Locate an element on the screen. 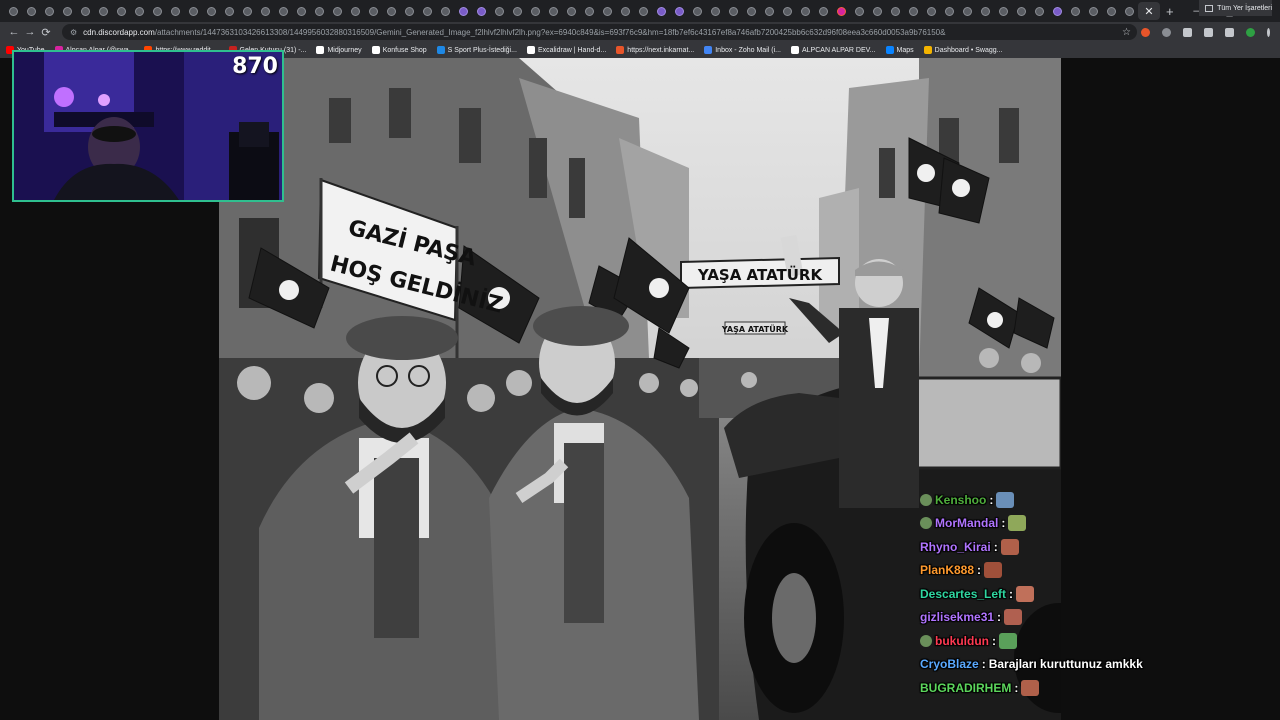  chat-message: CryoBlaze: Barajları kuruttunuz amkkk is located at coordinates (1050, 665).